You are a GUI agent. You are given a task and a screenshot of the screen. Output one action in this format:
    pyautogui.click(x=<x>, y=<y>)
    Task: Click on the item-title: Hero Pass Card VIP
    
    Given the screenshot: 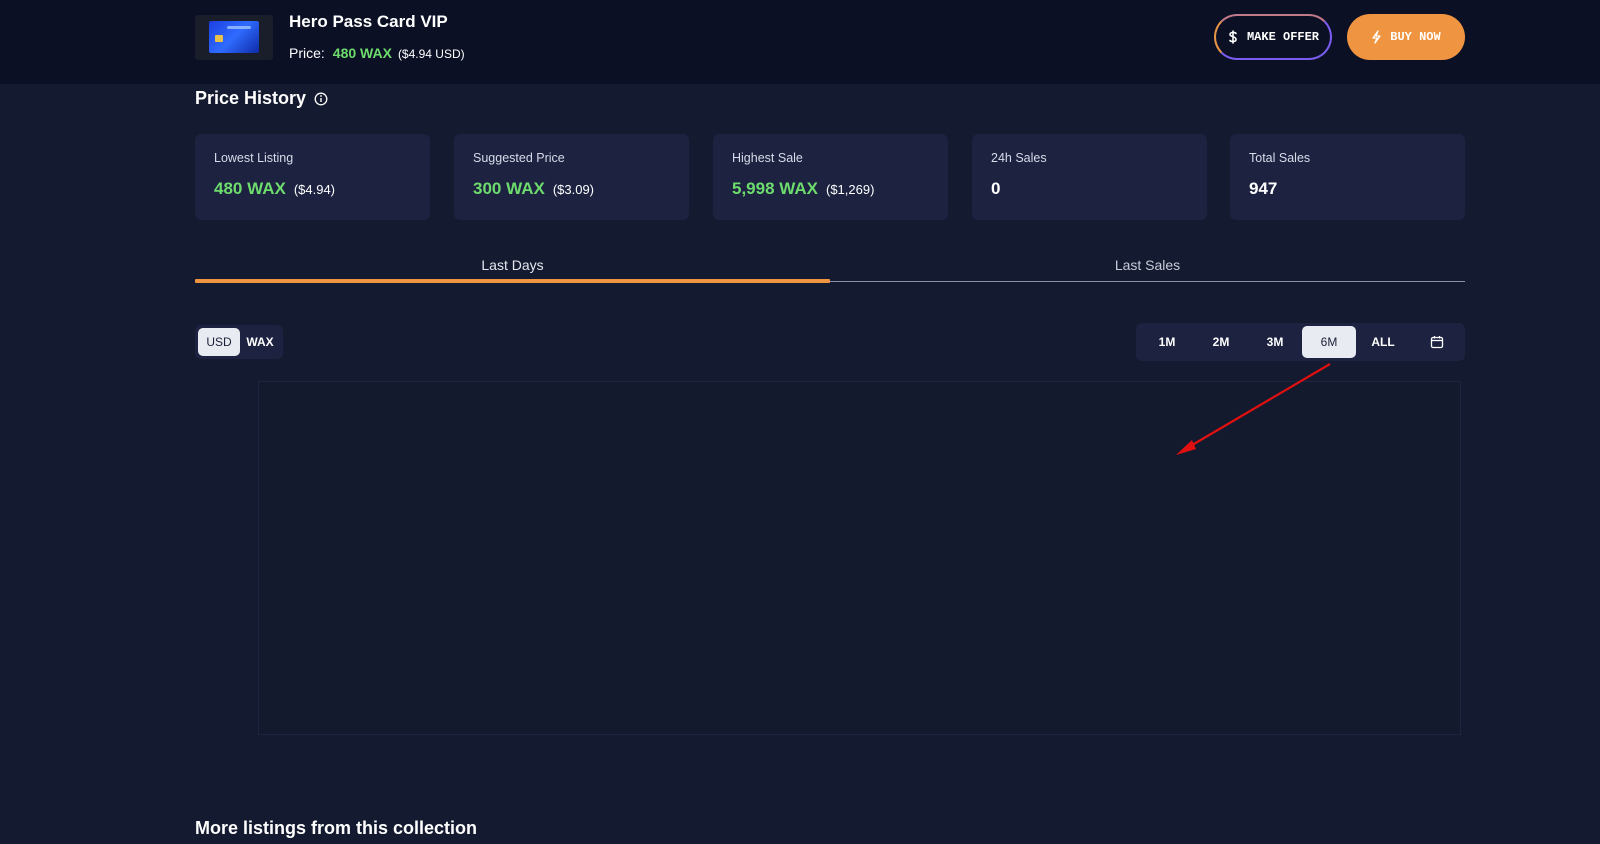 What is the action you would take?
    pyautogui.click(x=368, y=21)
    